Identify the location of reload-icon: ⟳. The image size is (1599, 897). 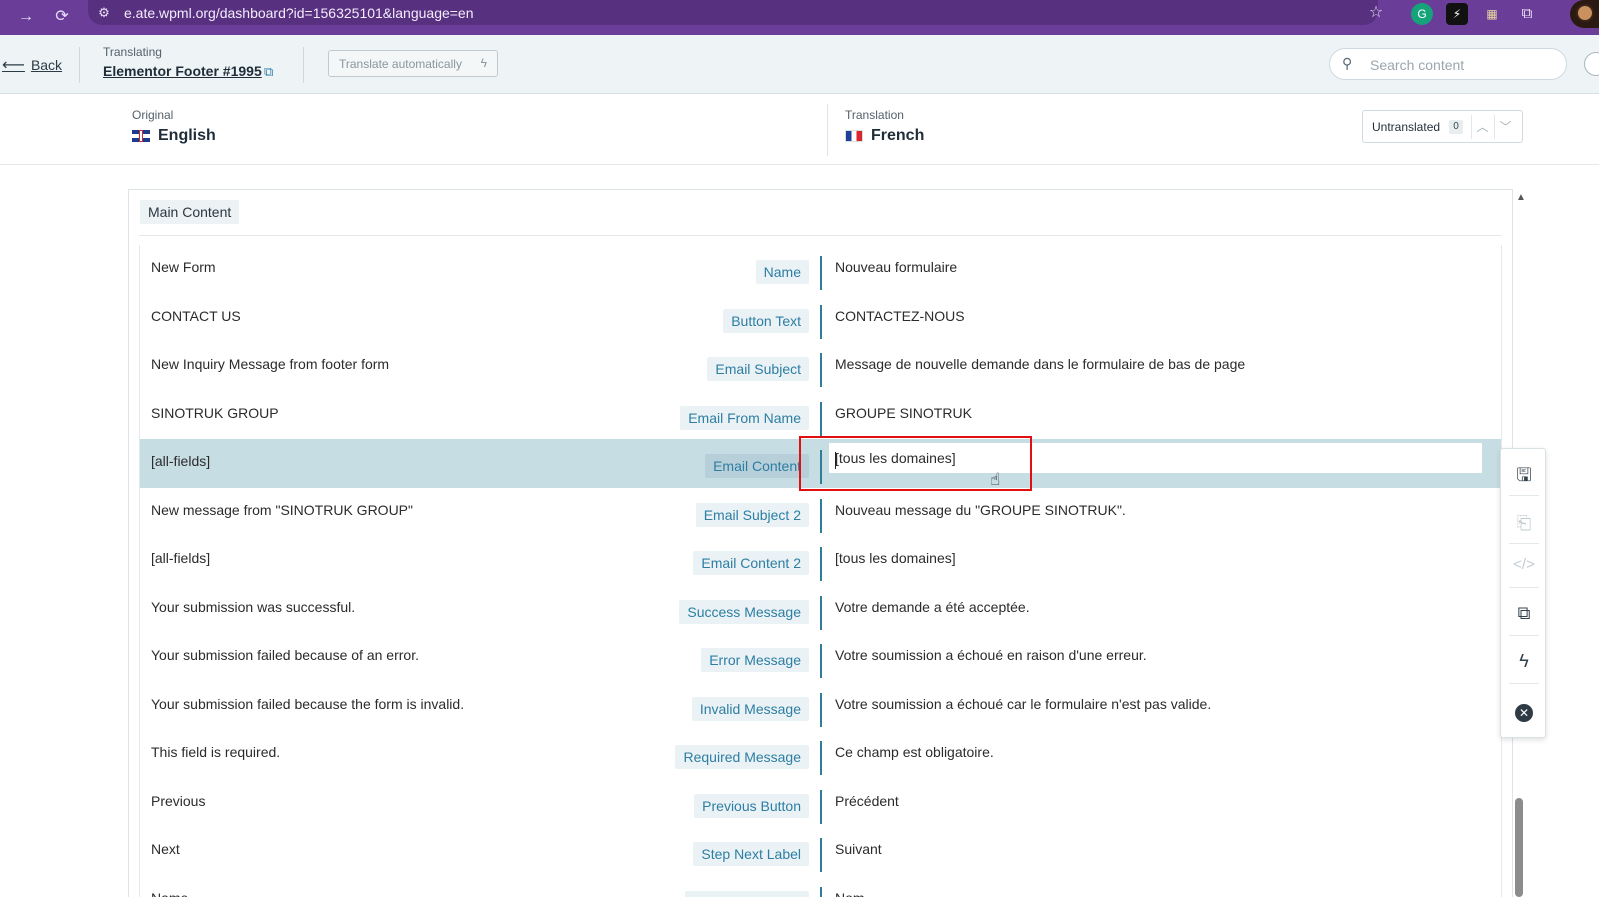
(62, 17).